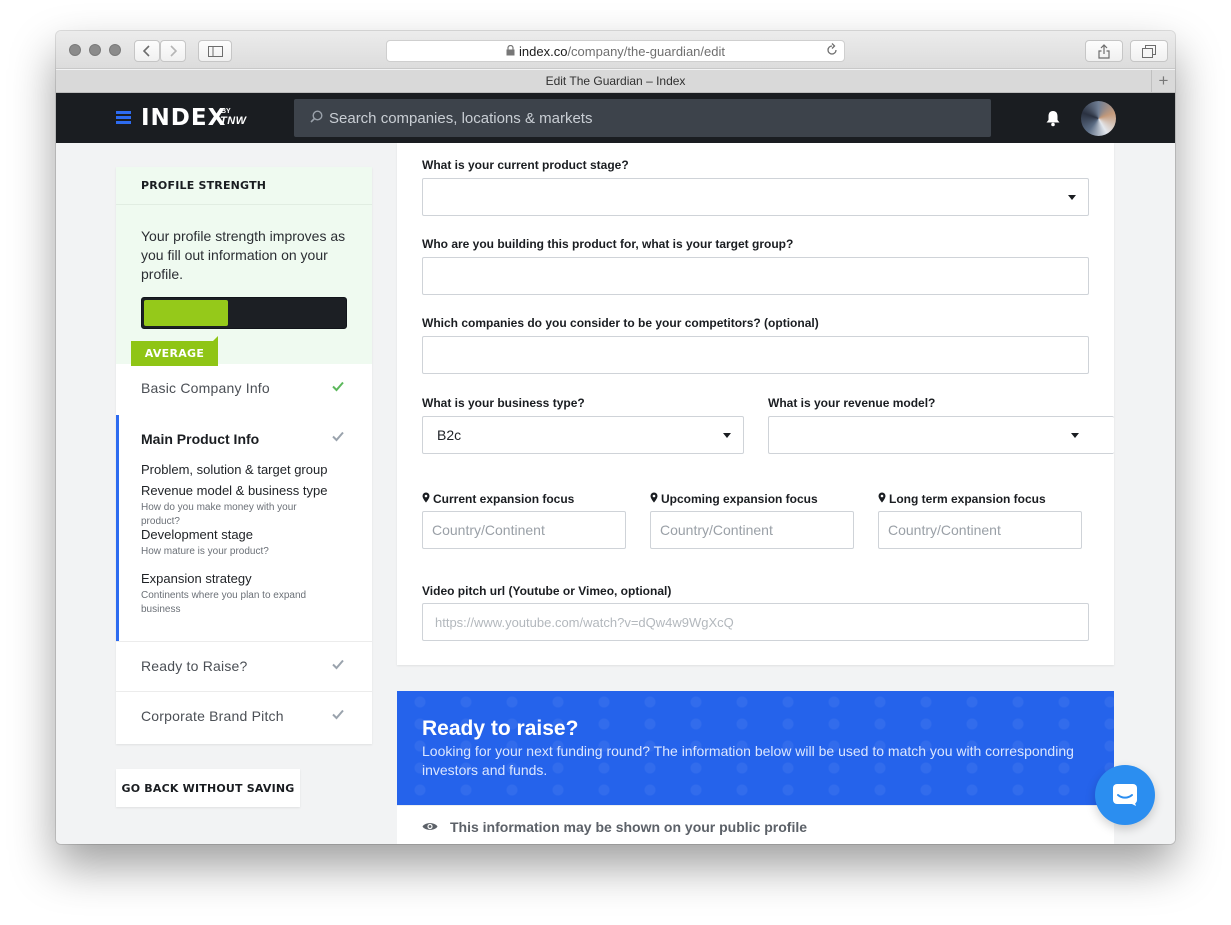  Describe the element at coordinates (234, 490) in the screenshot. I see `nav-subitem-revenue: Revenue model & business type` at that location.